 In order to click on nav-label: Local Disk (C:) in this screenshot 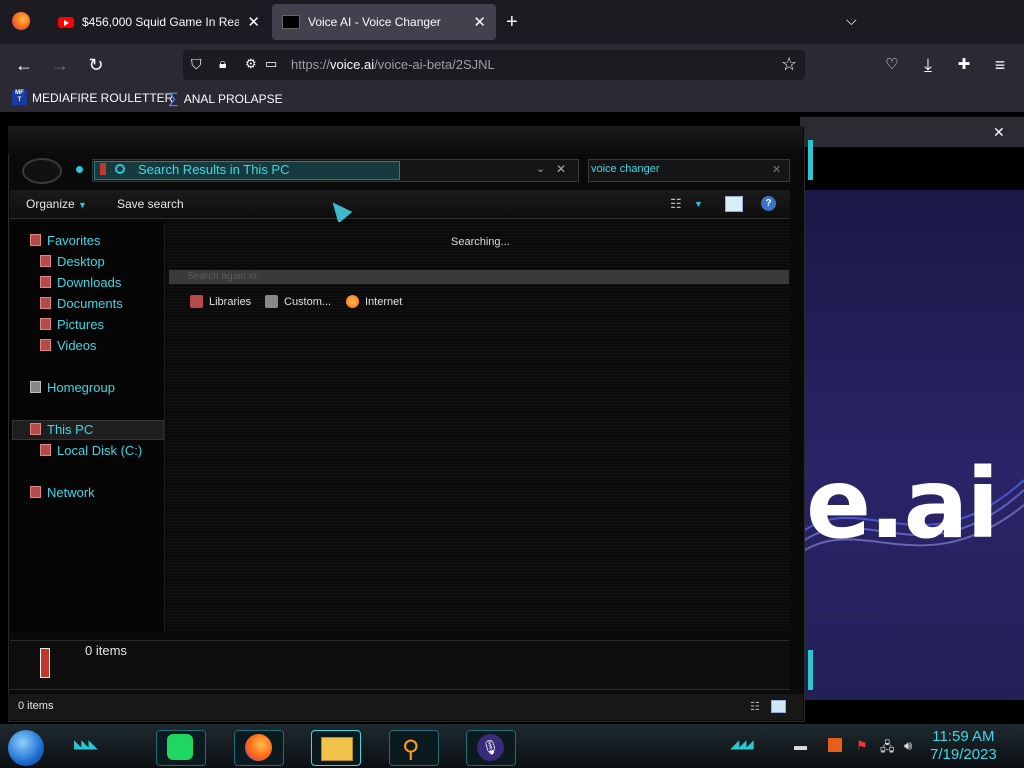, I will do `click(100, 450)`.